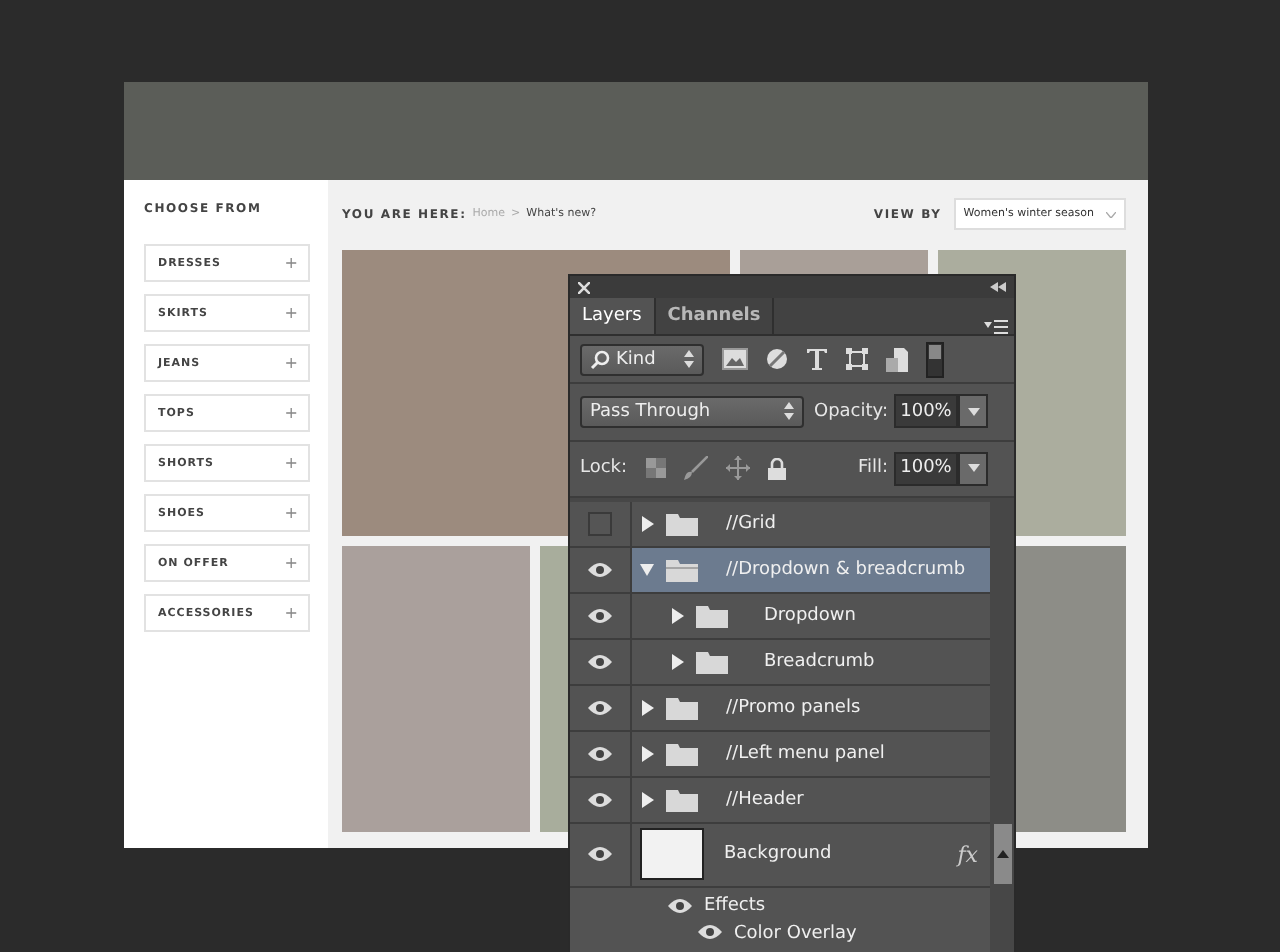 This screenshot has height=952, width=1280. Describe the element at coordinates (777, 359) in the screenshot. I see `half-circle-icon` at that location.